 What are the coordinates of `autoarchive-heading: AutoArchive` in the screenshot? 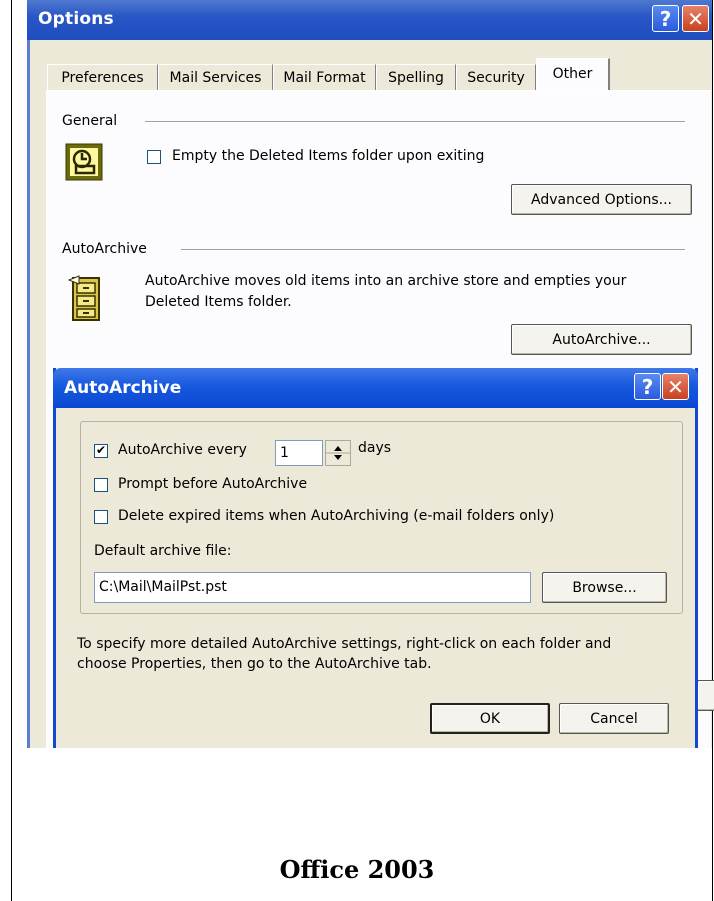 It's located at (107, 249).